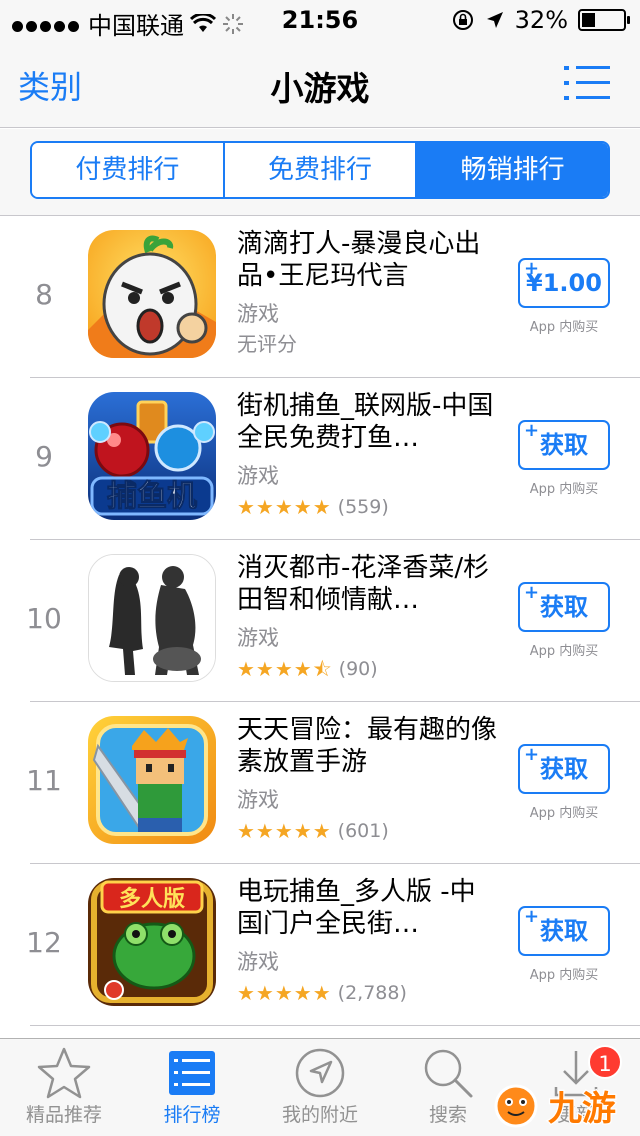 This screenshot has height=1136, width=640. What do you see at coordinates (152, 496) in the screenshot?
I see `icon-text: 捕鱼机` at bounding box center [152, 496].